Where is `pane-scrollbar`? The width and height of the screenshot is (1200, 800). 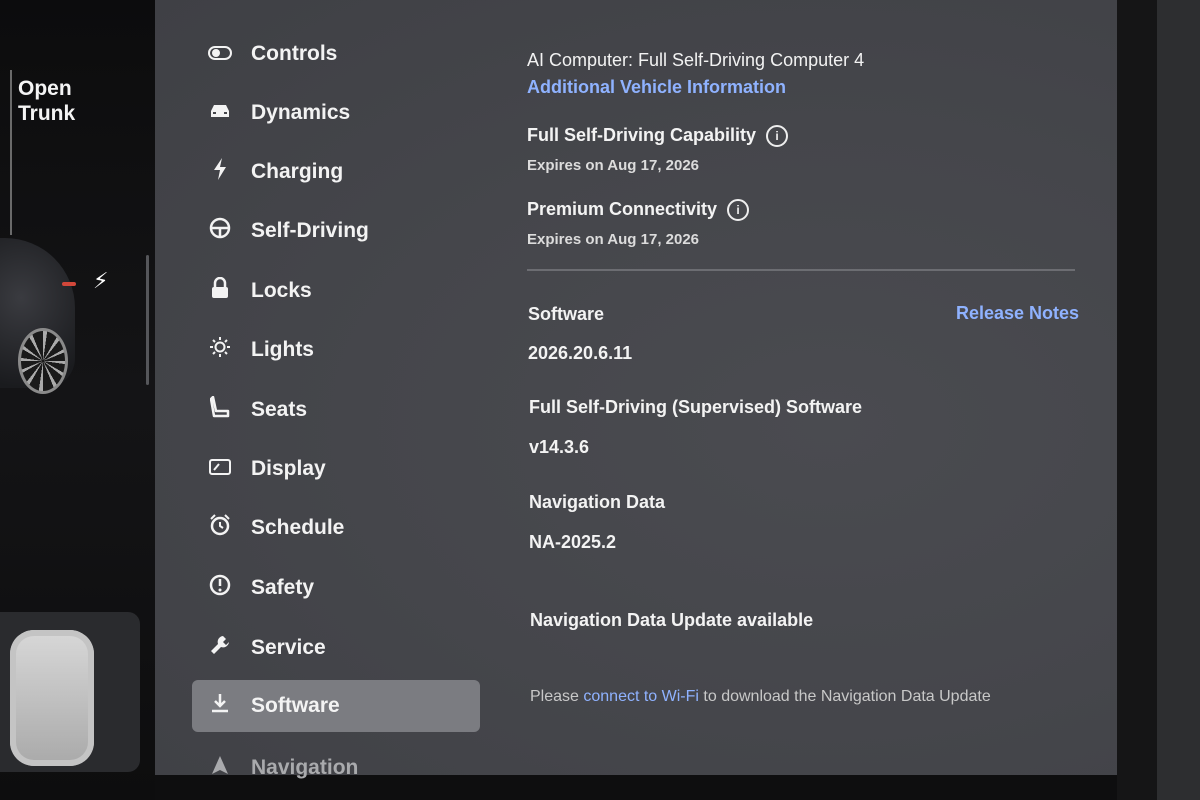
pane-scrollbar is located at coordinates (147, 320).